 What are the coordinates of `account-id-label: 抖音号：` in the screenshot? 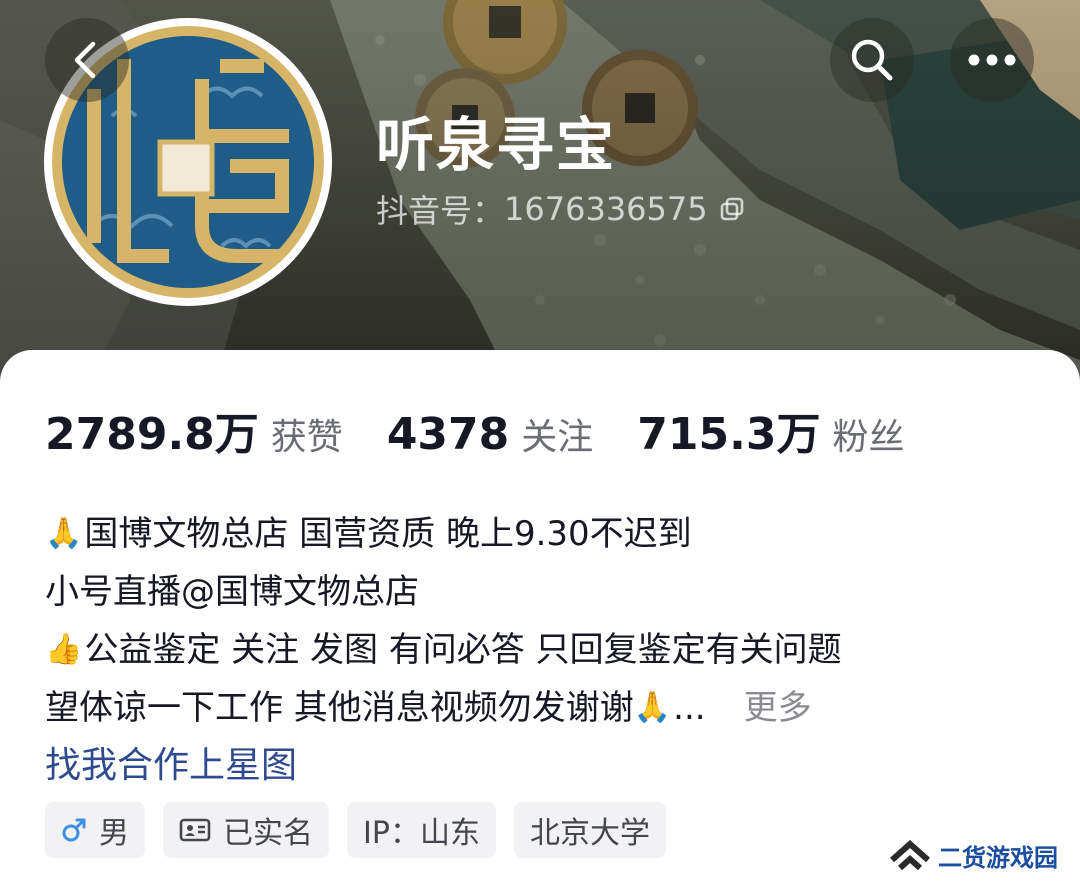 It's located at (440, 211).